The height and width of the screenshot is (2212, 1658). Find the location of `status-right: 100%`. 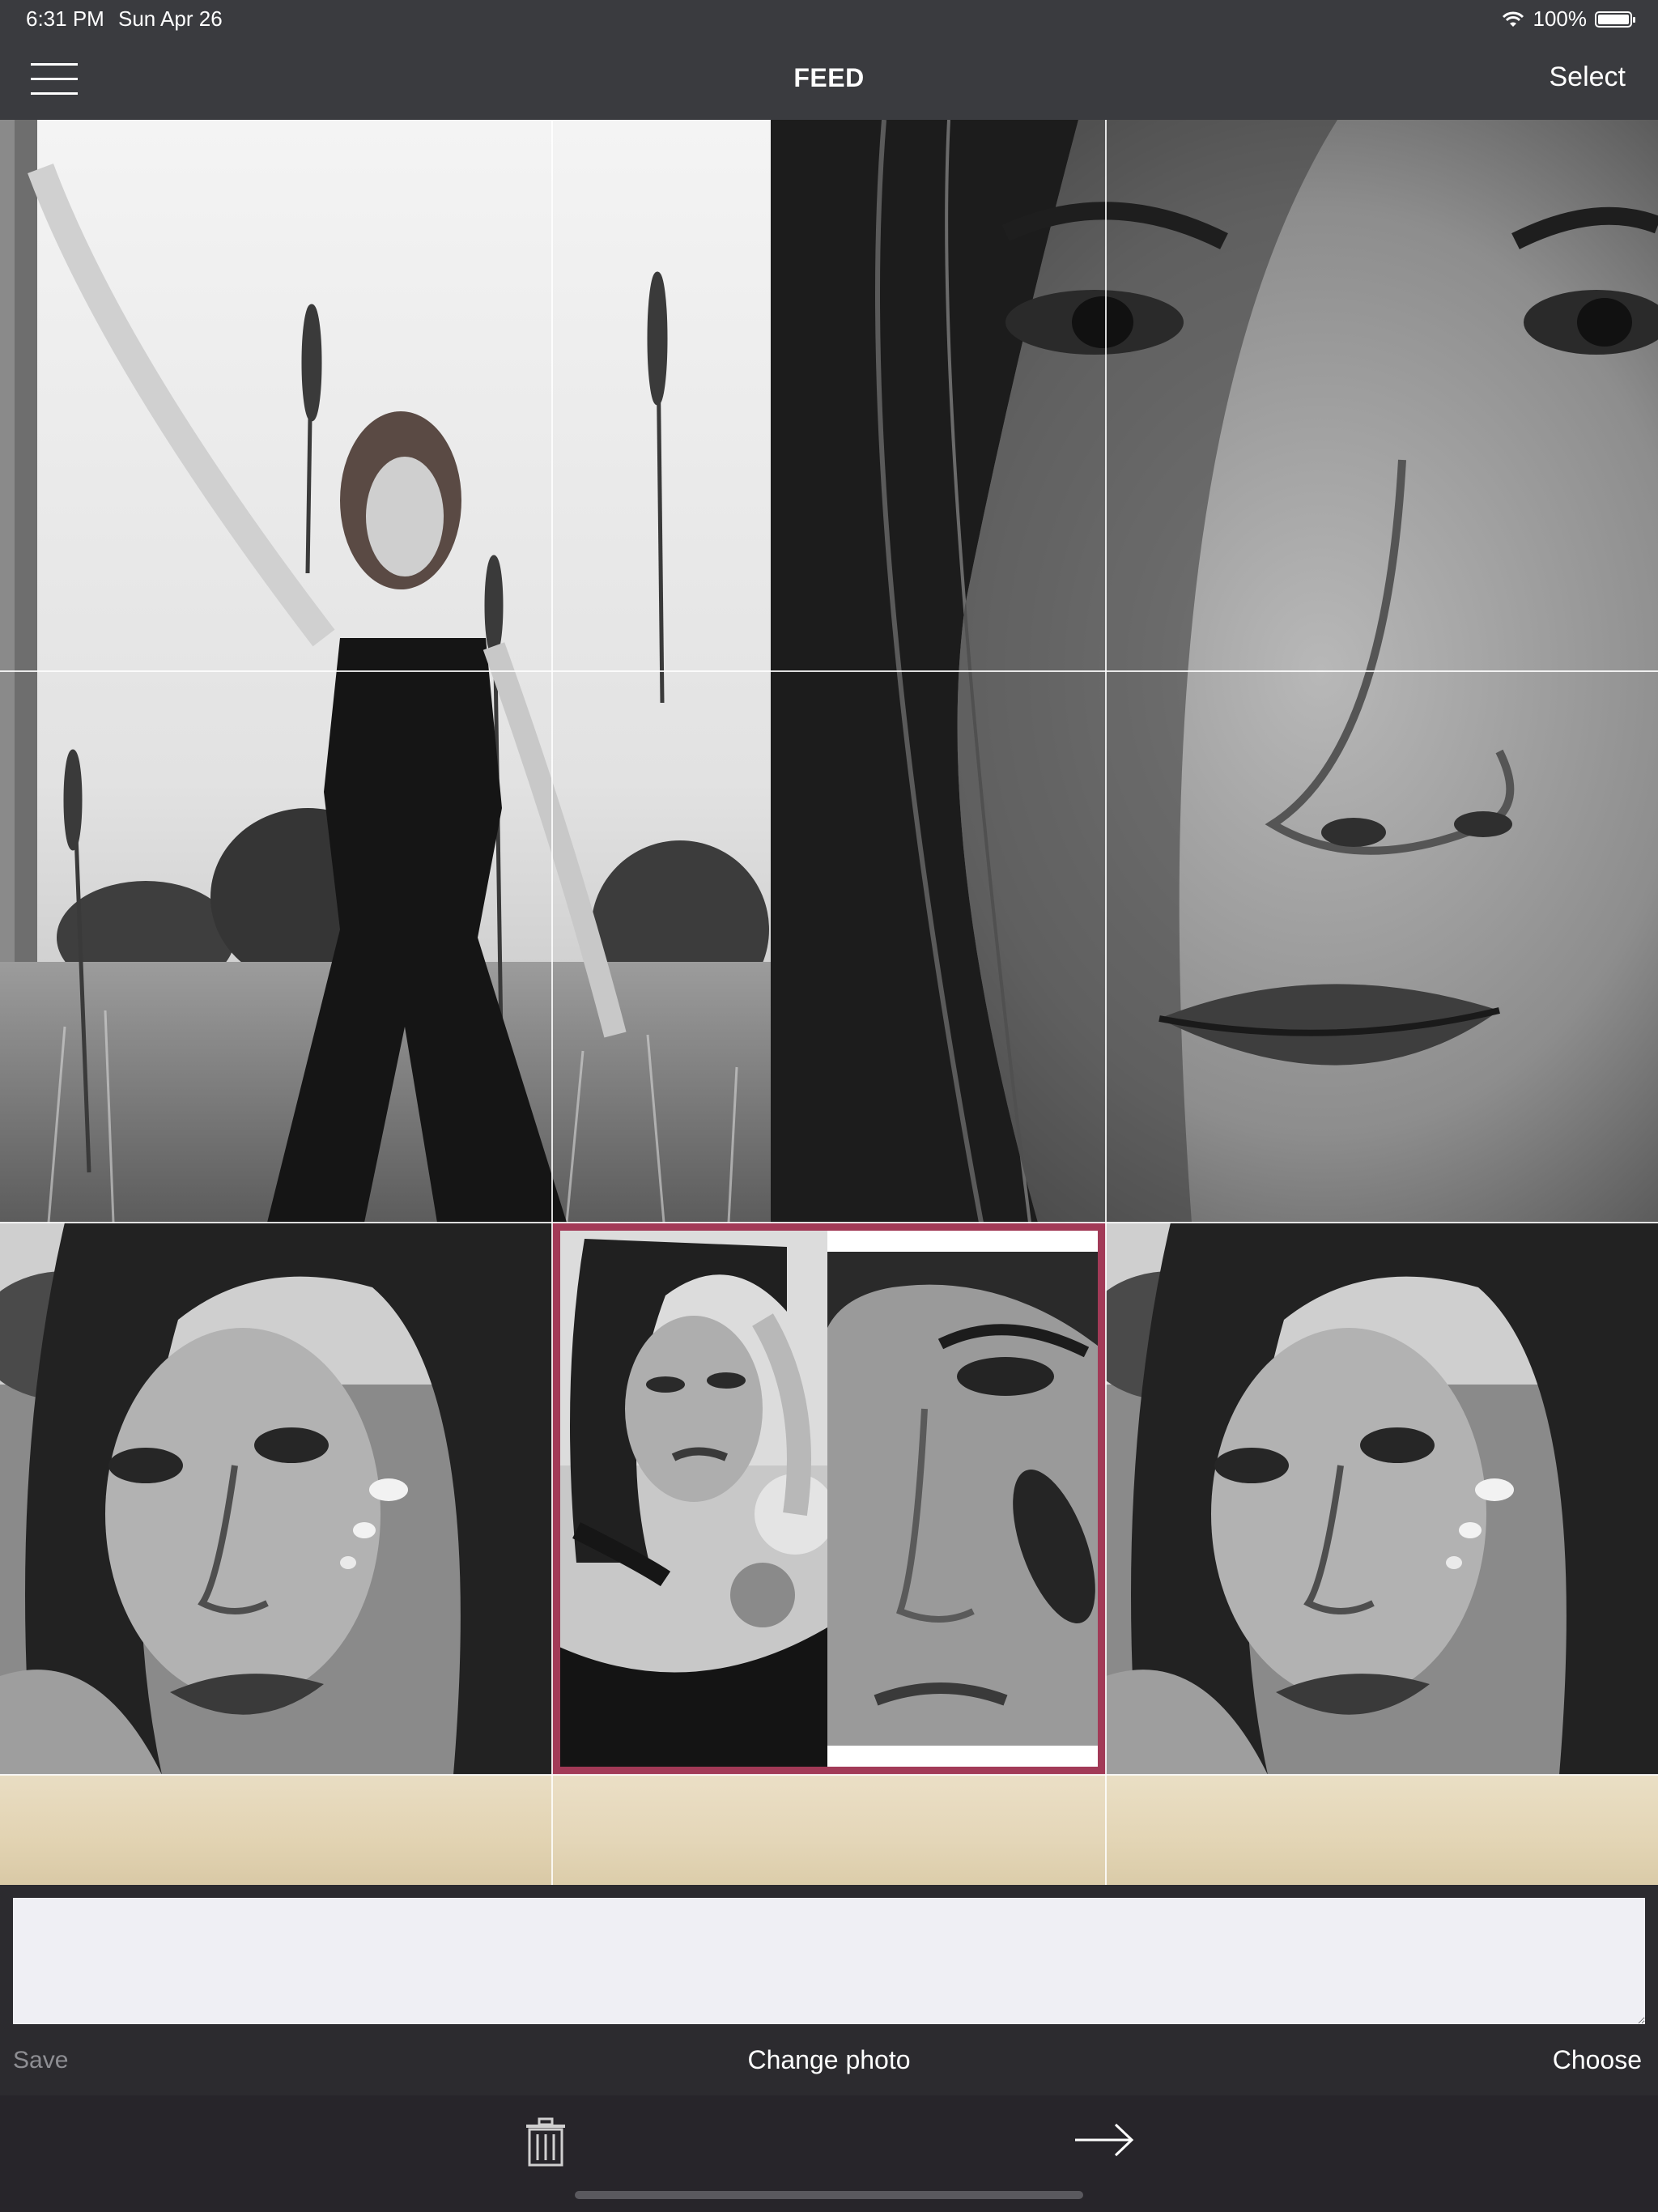

status-right: 100% is located at coordinates (1568, 19).